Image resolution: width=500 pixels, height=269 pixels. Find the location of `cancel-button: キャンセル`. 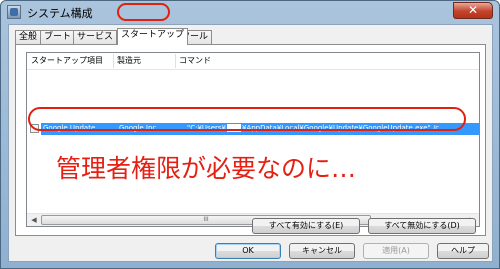

cancel-button: キャンセル is located at coordinates (322, 251).